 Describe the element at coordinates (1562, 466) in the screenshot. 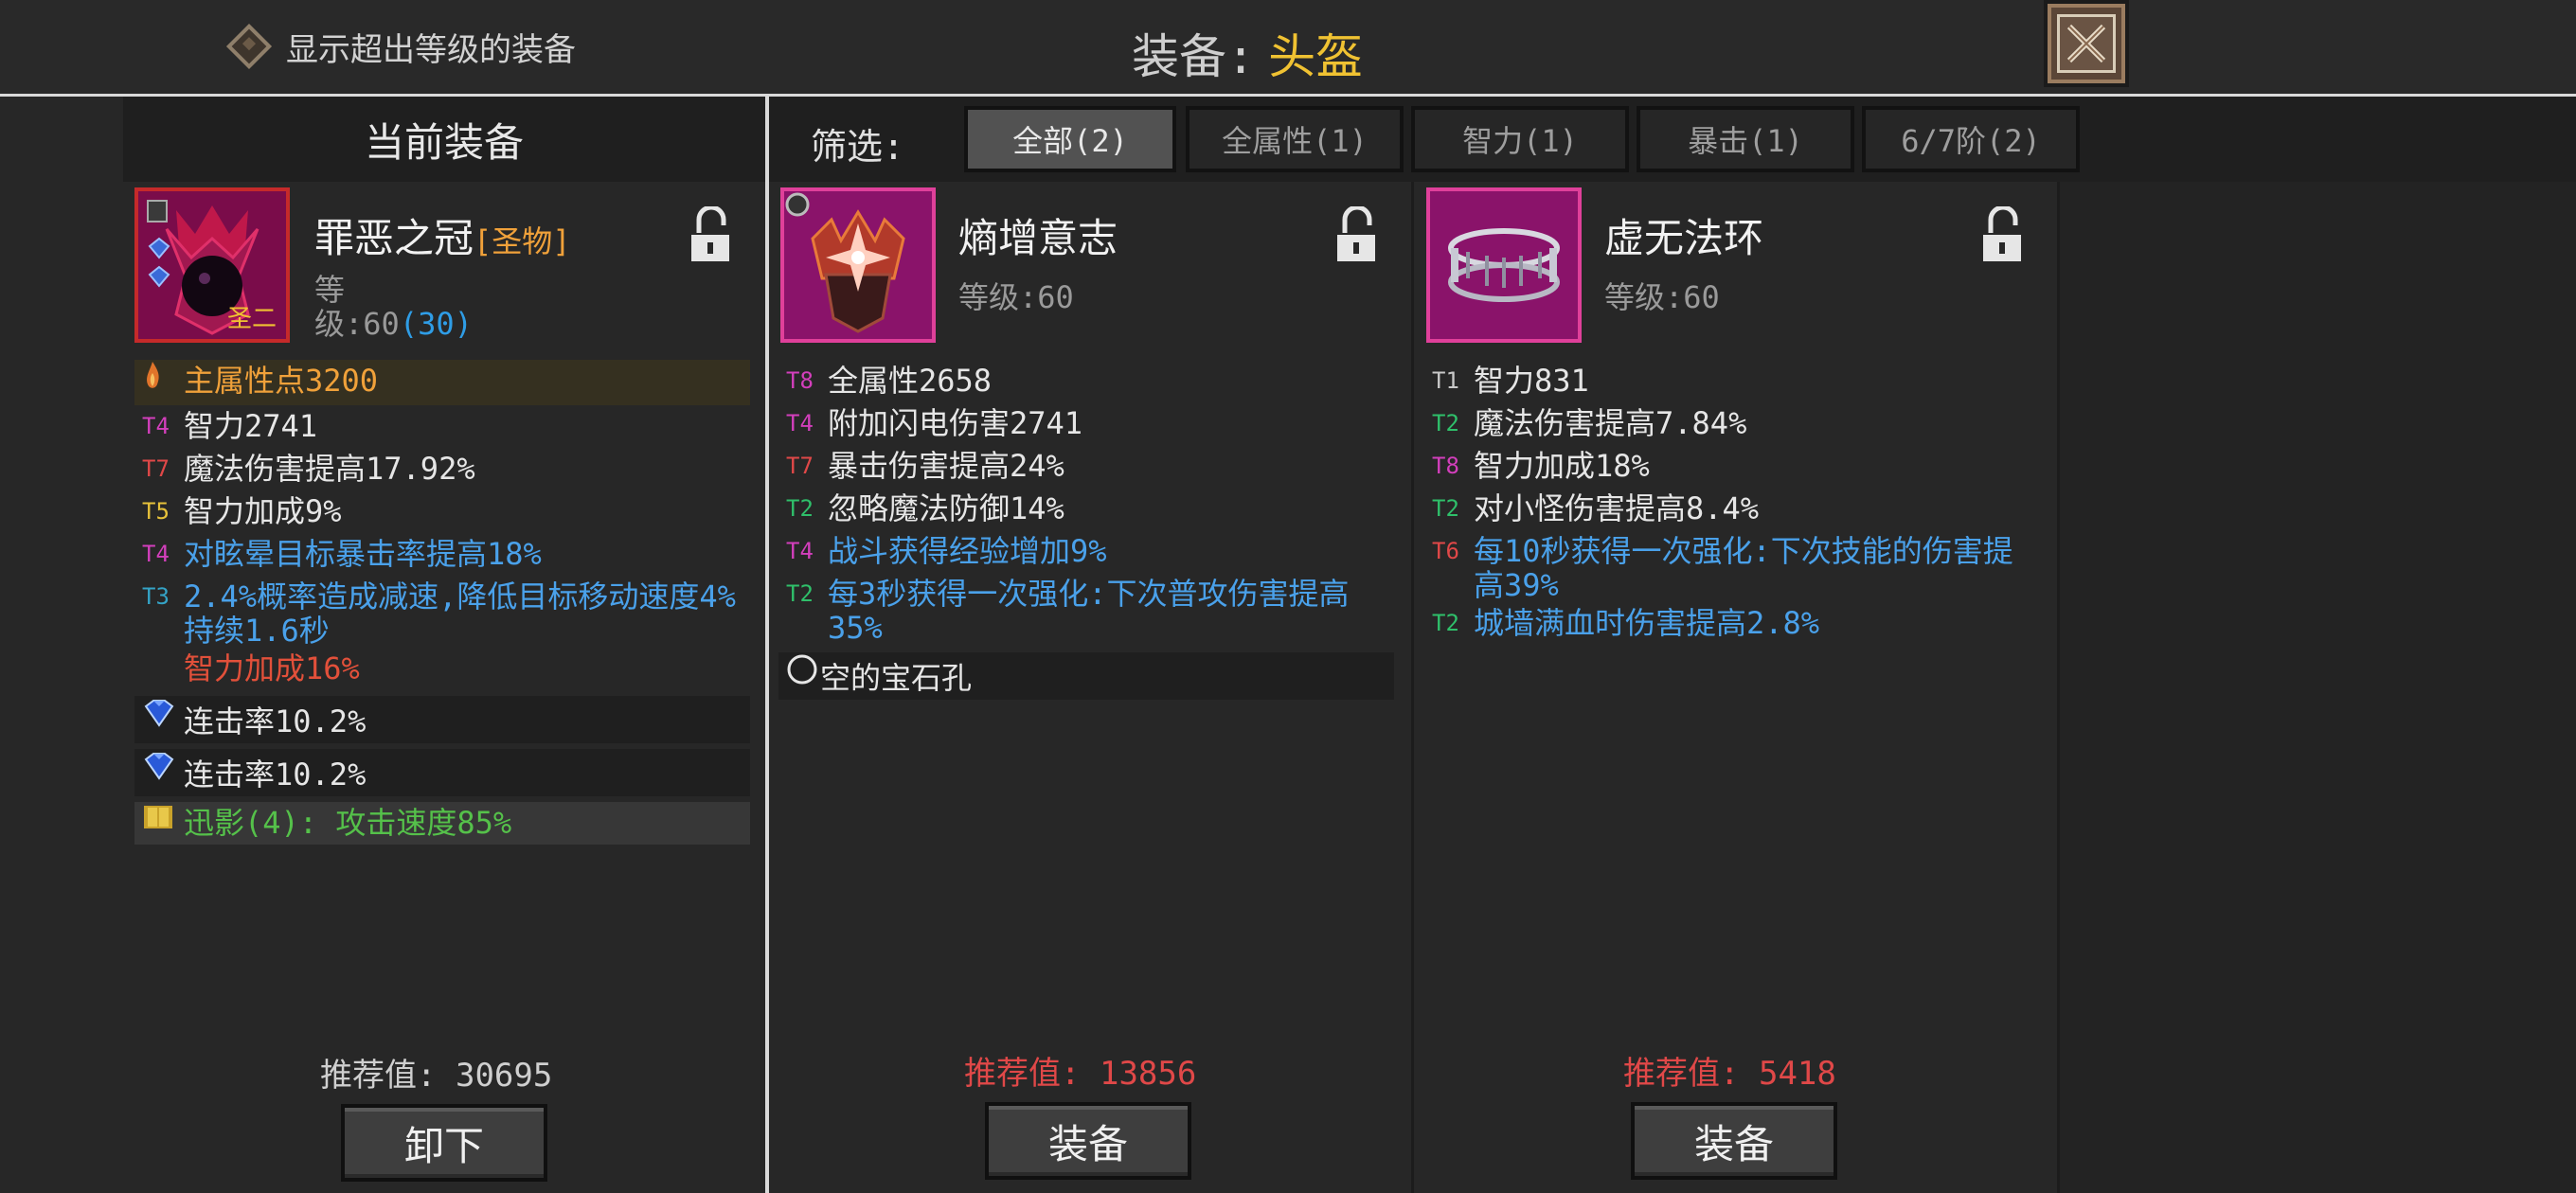

I see `attr-text: 智力加成18%` at that location.